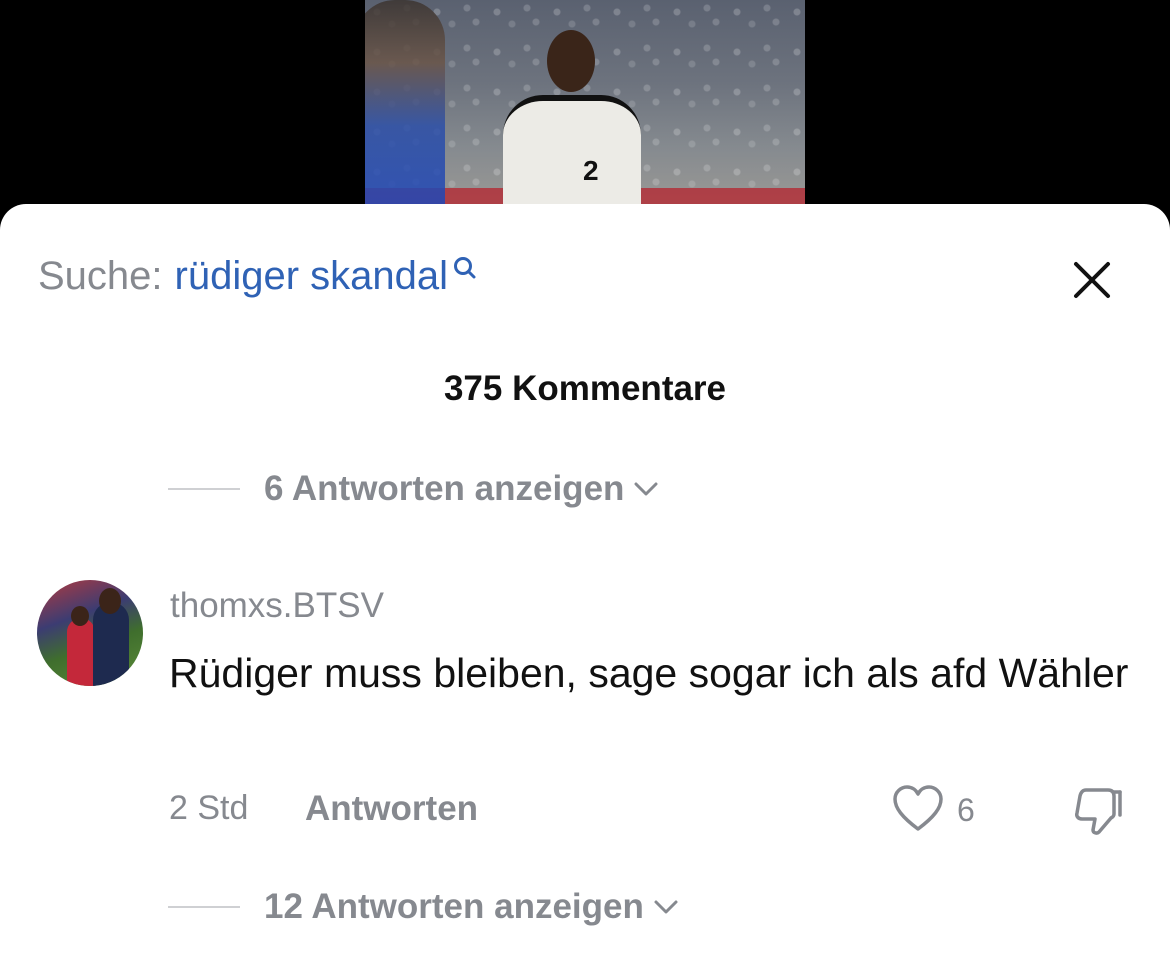 The image size is (1170, 958). I want to click on reply-button: Antworten, so click(391, 809).